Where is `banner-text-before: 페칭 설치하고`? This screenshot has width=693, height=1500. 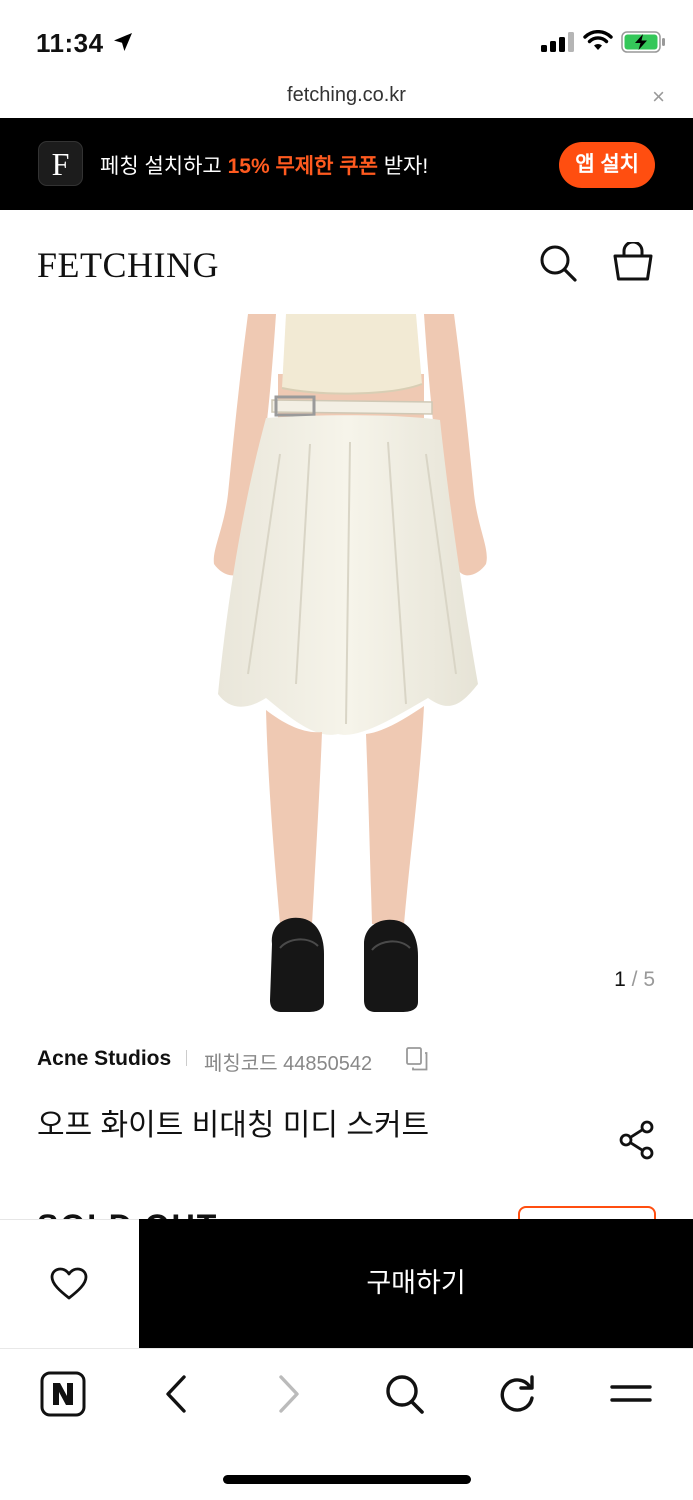
banner-text-before: 페칭 설치하고 is located at coordinates (164, 166).